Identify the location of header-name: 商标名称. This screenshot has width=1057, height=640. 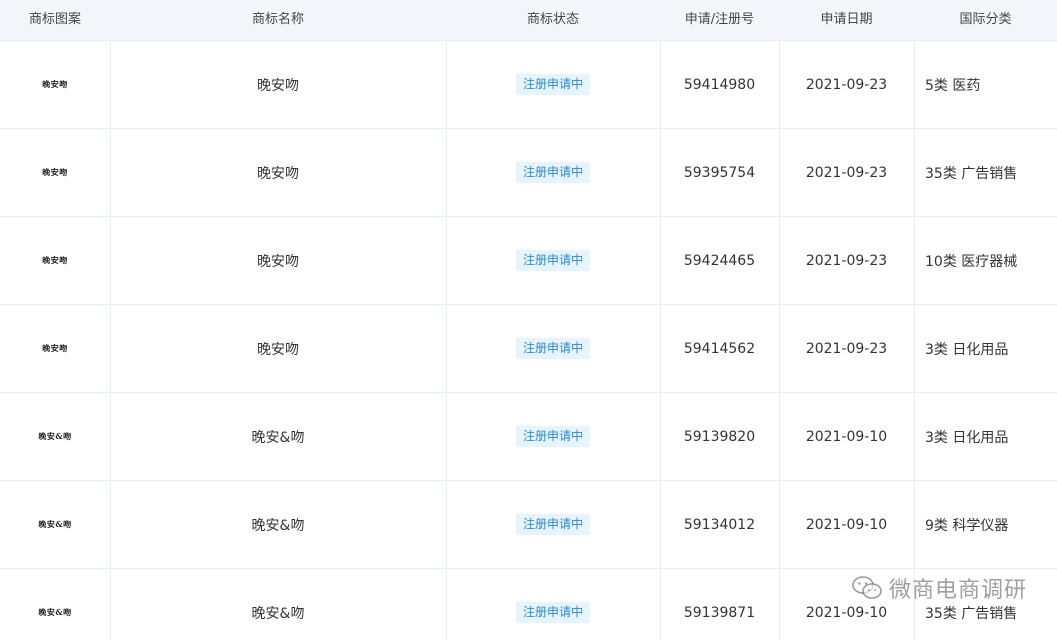
(278, 20).